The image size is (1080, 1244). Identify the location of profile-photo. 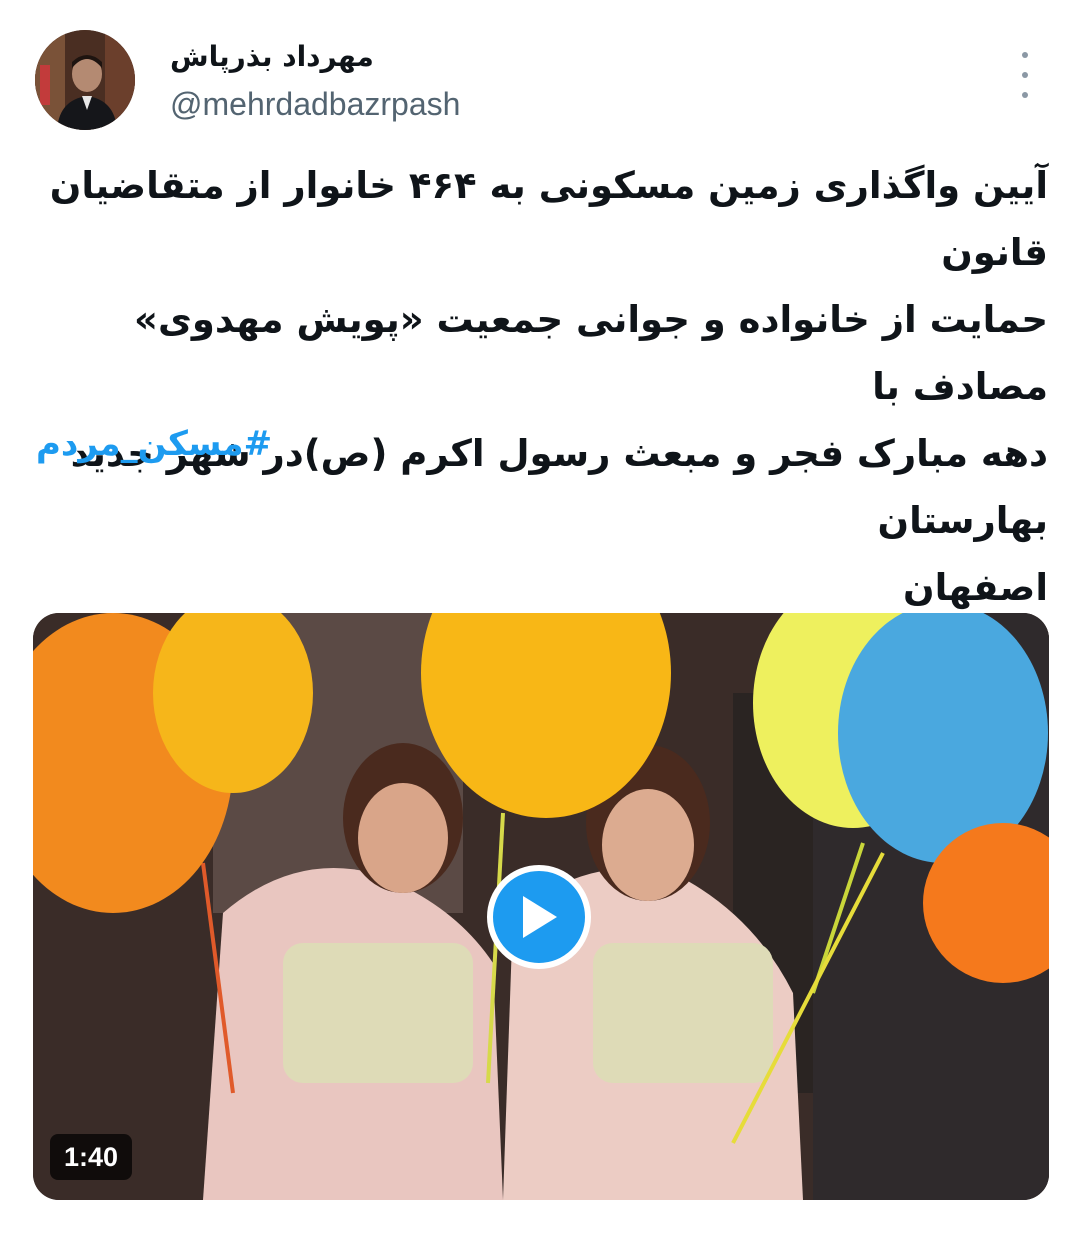
(85, 80).